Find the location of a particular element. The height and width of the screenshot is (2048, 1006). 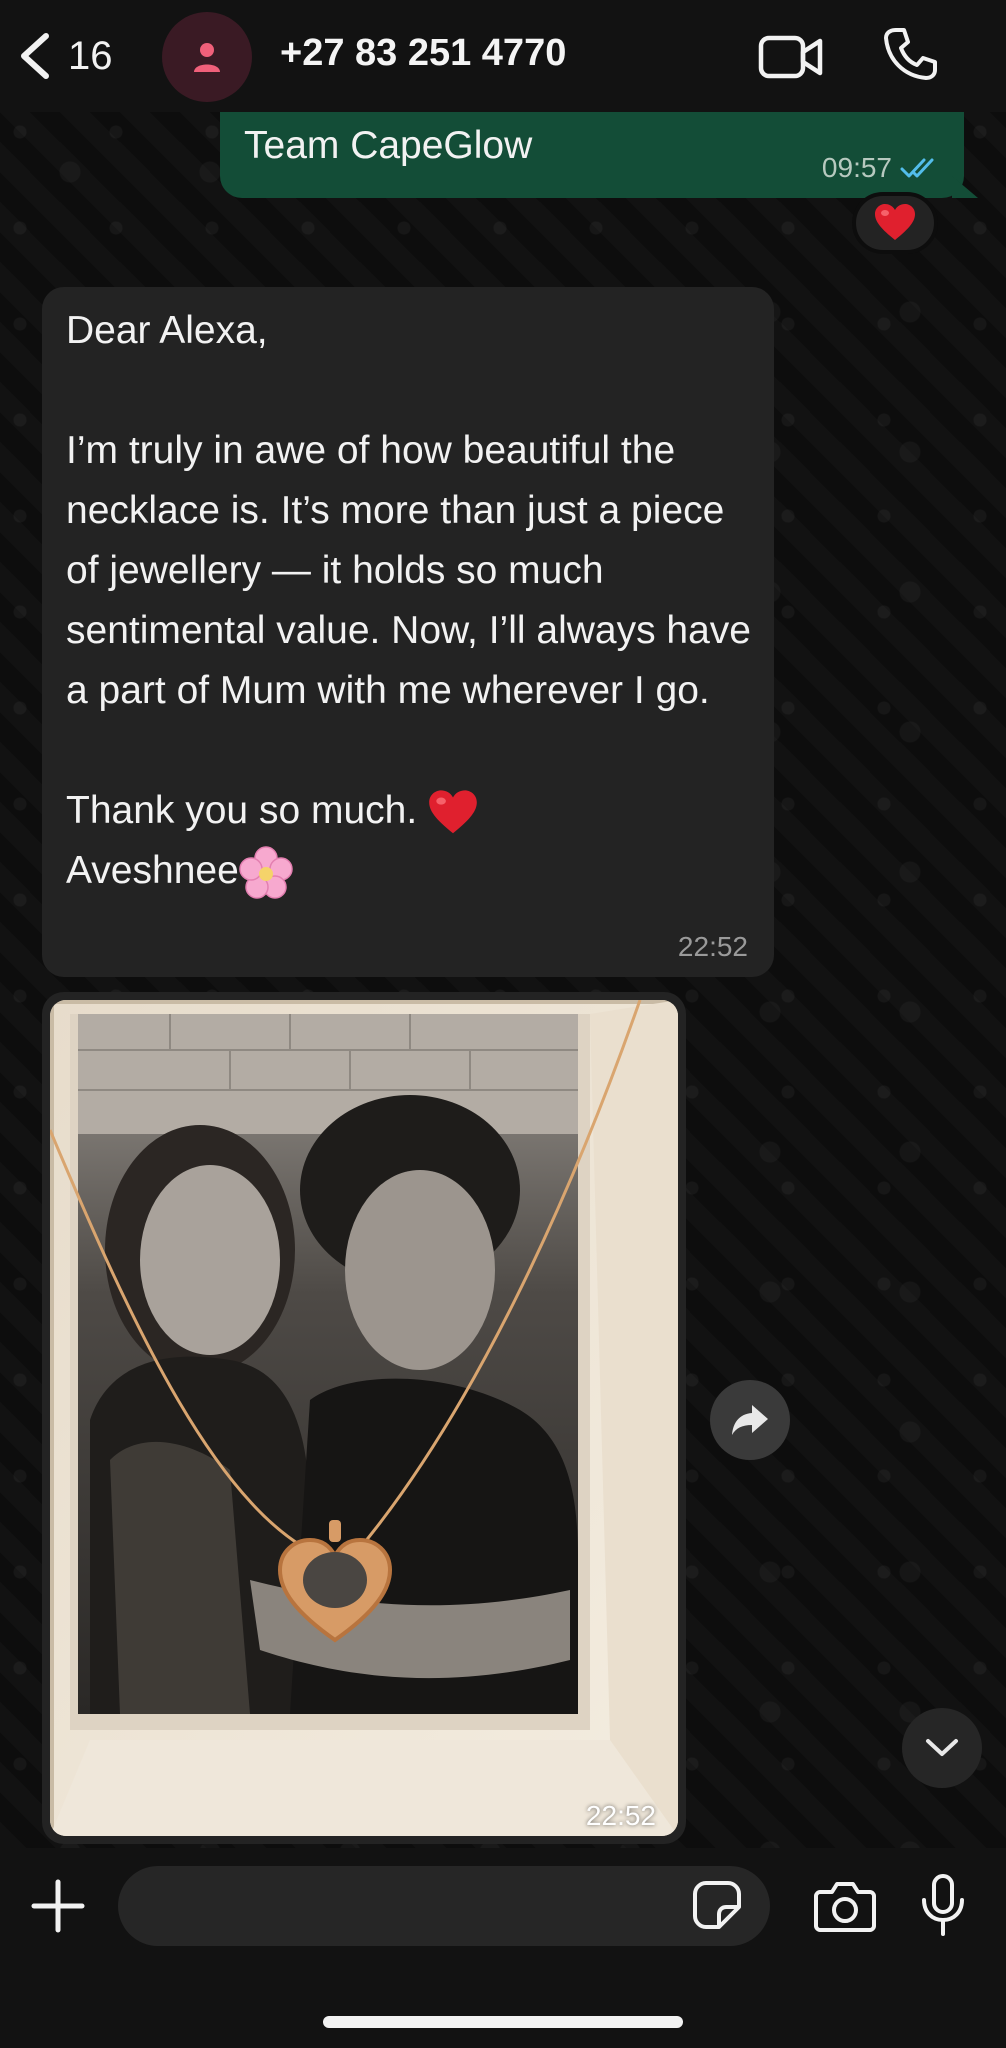

plus-icon is located at coordinates (58, 1906).